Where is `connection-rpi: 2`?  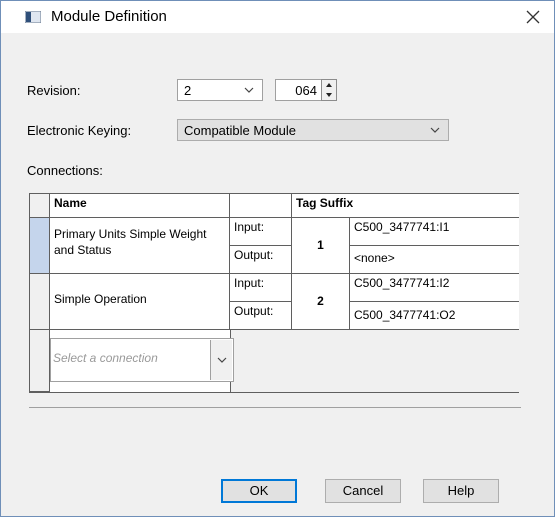
connection-rpi: 2 is located at coordinates (321, 302).